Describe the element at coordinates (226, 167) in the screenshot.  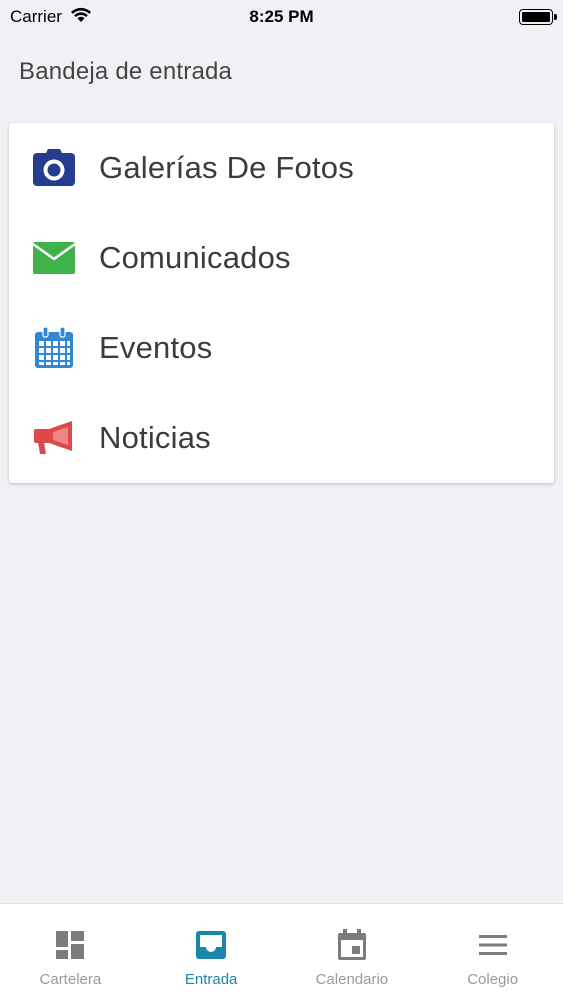
I see `menu-item-label: Galerías De Fotos` at that location.